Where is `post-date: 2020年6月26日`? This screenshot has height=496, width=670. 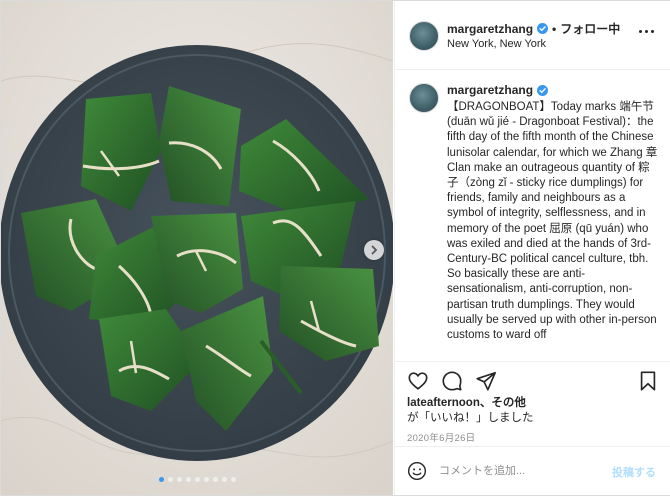 post-date: 2020年6月26日 is located at coordinates (441, 437).